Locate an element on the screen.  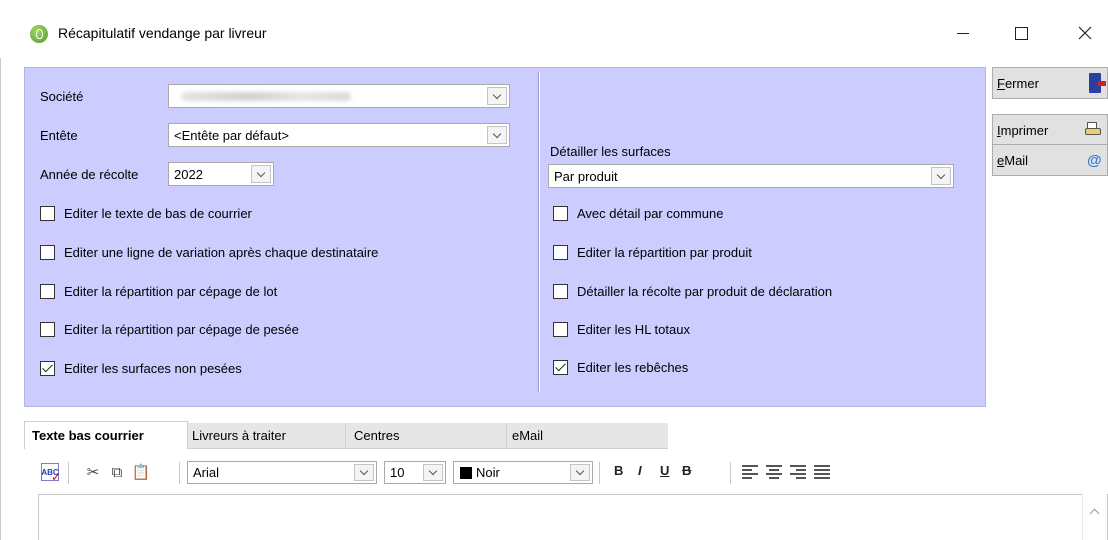
justify-icon is located at coordinates (822, 472).